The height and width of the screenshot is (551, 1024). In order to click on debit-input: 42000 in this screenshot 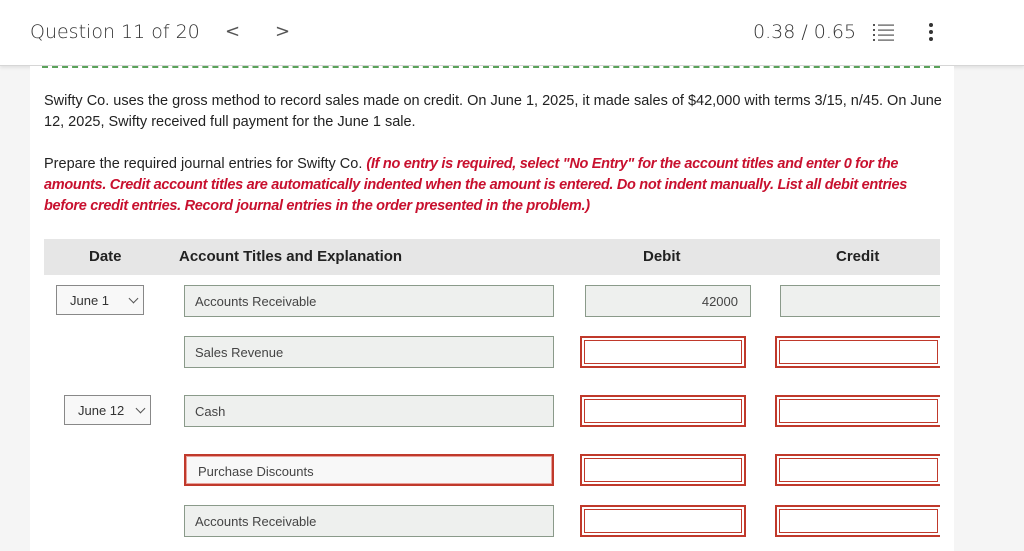, I will do `click(668, 301)`.